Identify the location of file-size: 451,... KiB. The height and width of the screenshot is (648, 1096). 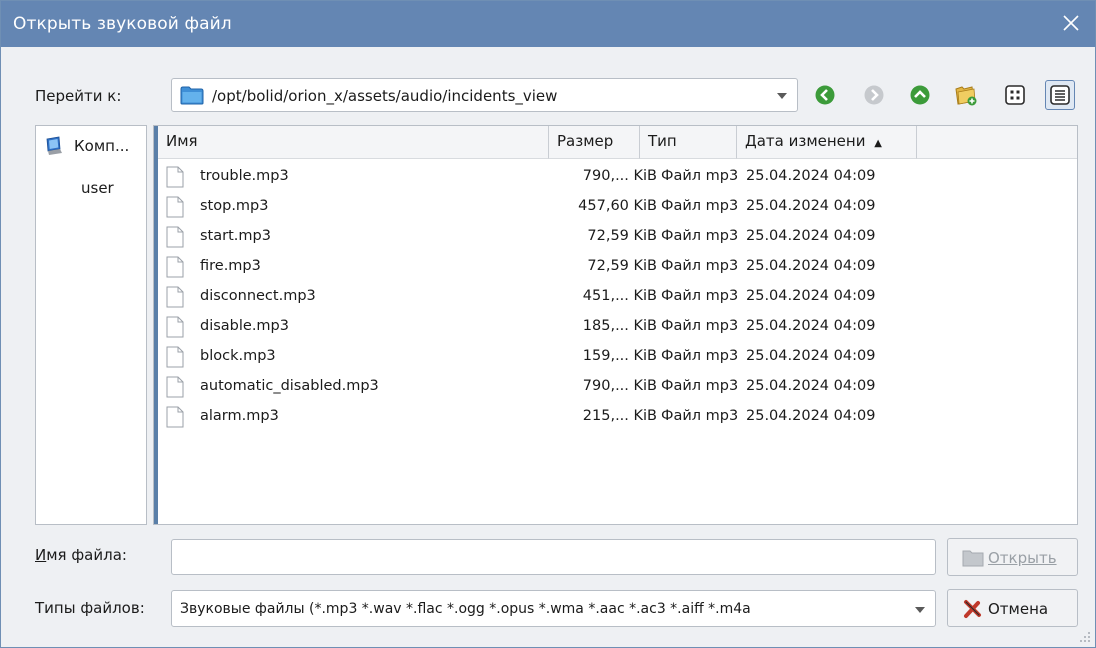
(619, 296).